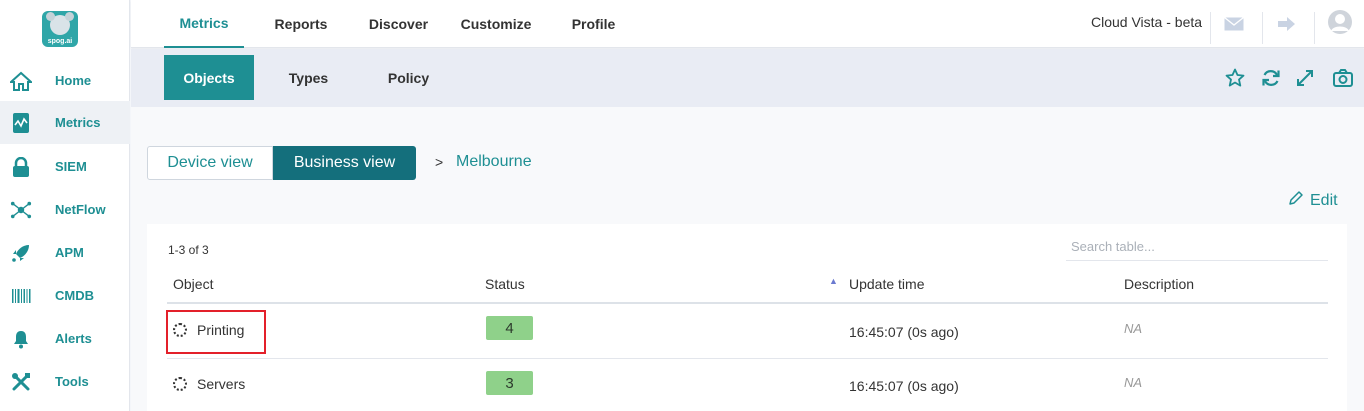 This screenshot has width=1364, height=411. Describe the element at coordinates (21, 382) in the screenshot. I see `tools-icon` at that location.